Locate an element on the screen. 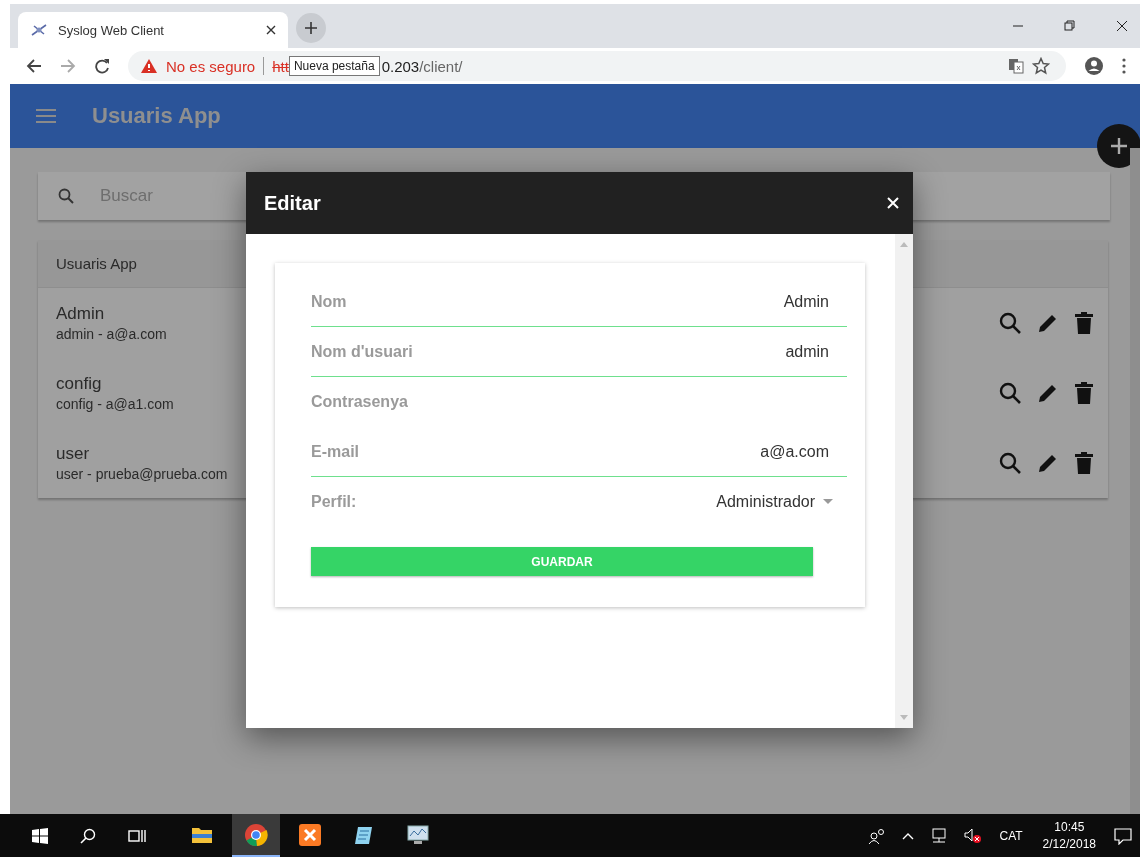 This screenshot has height=857, width=1140. chrome-icon is located at coordinates (256, 834).